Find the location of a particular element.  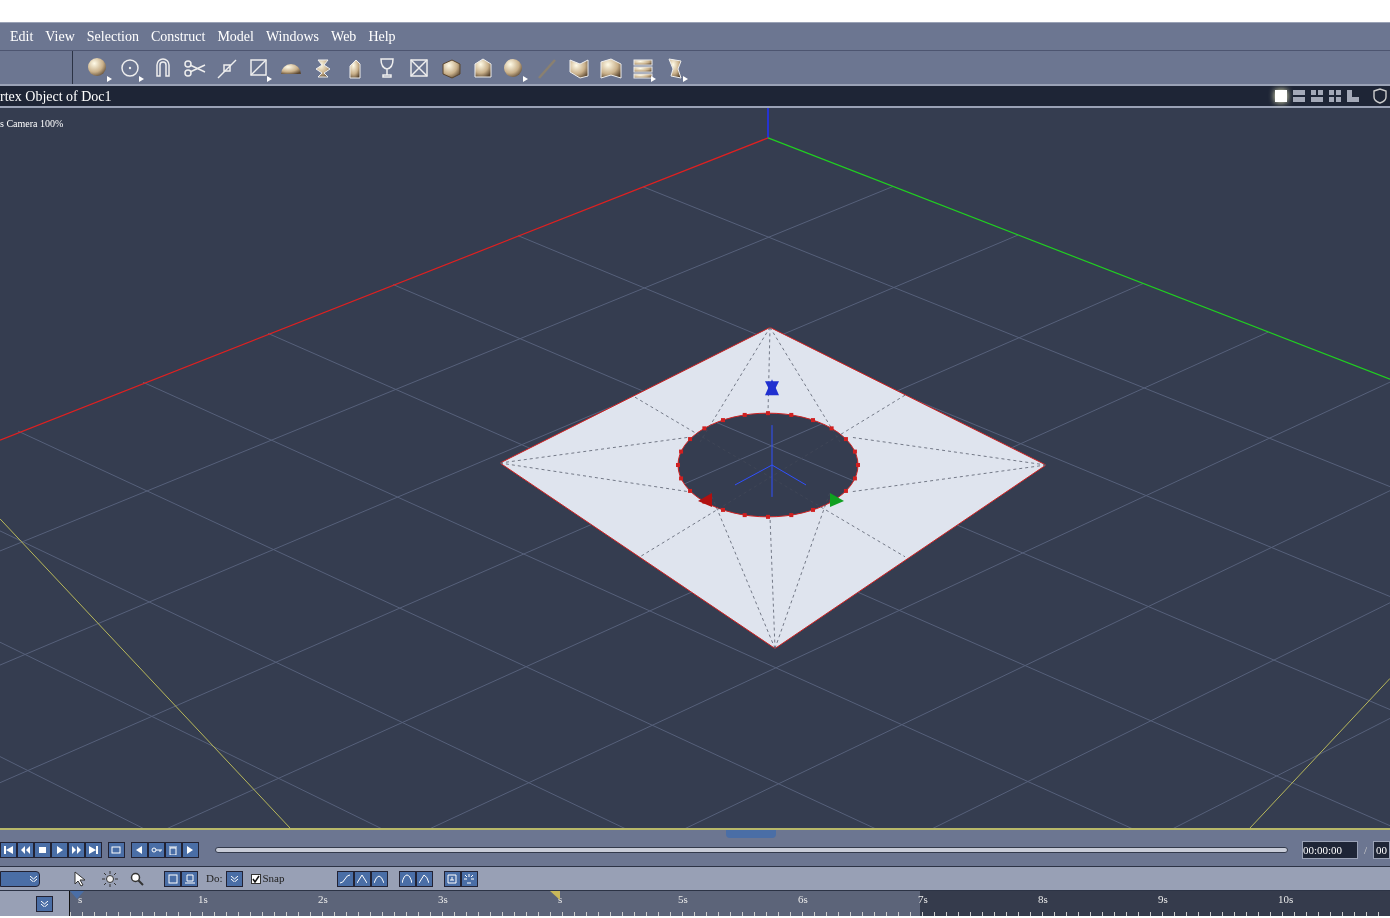

pointer-icon is located at coordinates (81, 878).